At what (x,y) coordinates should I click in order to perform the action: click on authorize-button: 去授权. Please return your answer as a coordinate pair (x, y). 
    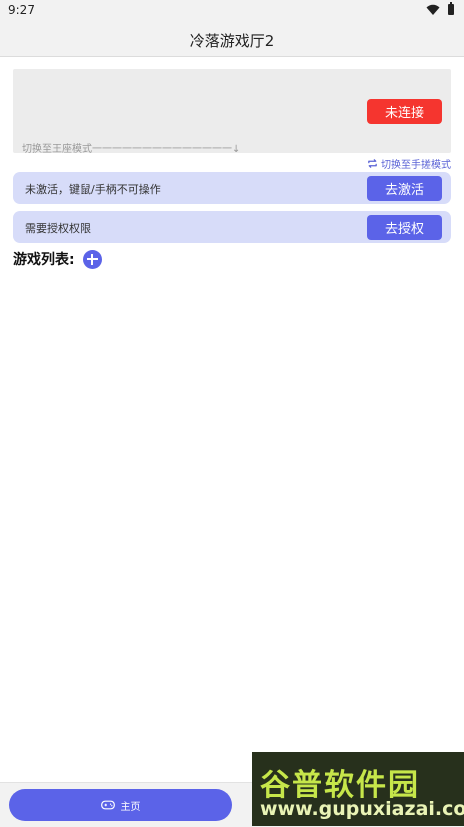
    Looking at the image, I should click on (404, 227).